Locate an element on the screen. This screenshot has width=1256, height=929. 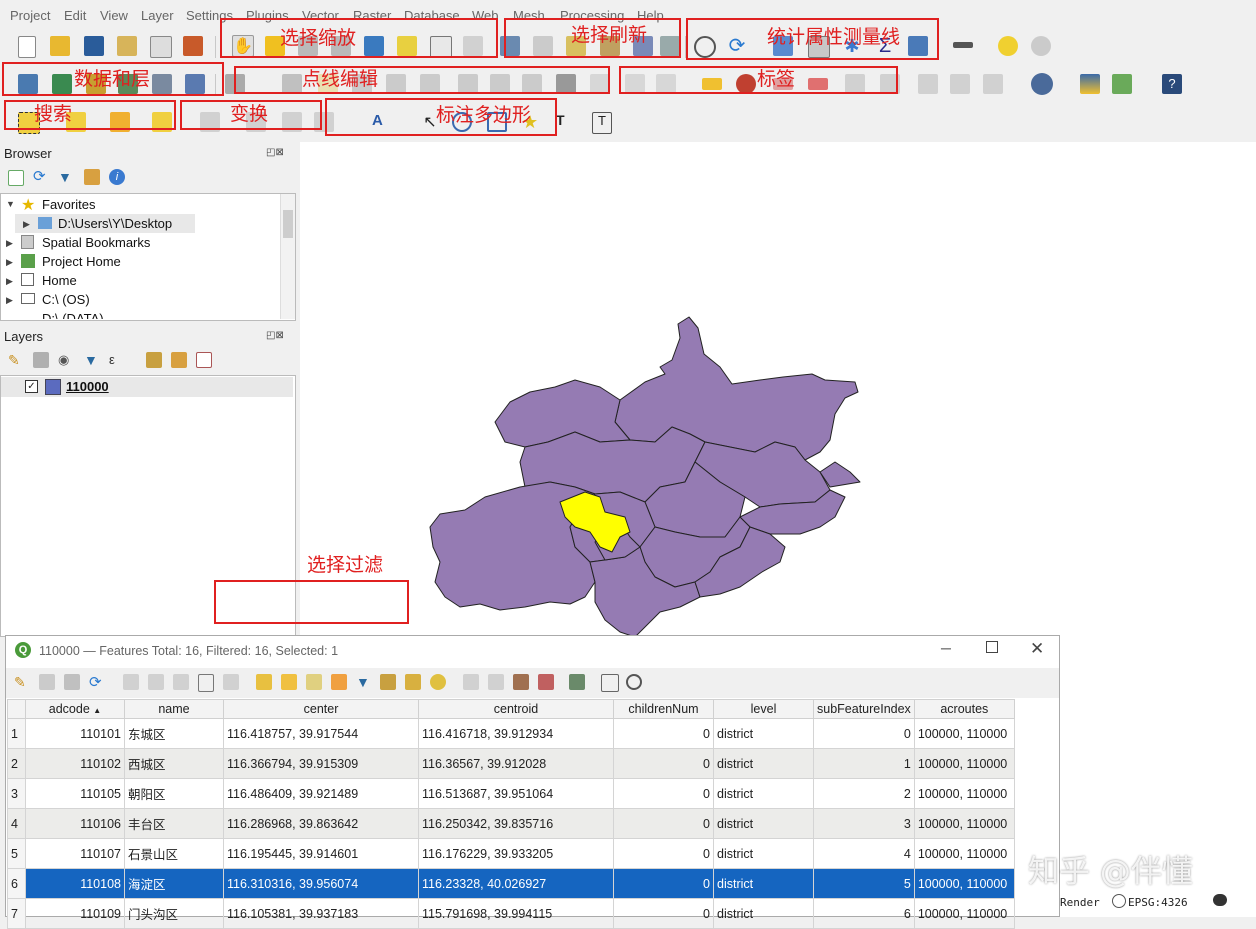
cell-center: 116.366794, 39.915309 is located at coordinates (321, 763).